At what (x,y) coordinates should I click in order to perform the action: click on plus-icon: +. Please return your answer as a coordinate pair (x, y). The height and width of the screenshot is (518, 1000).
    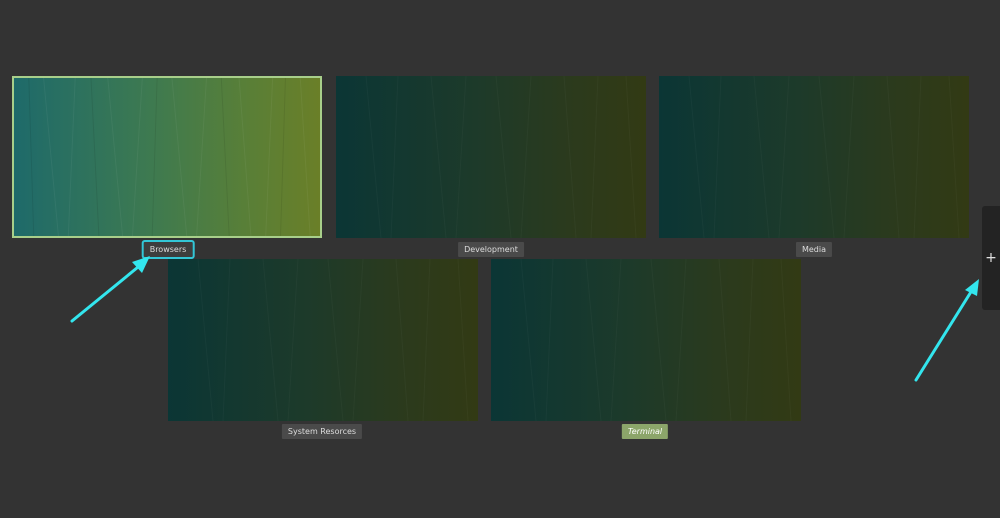
    Looking at the image, I should click on (991, 258).